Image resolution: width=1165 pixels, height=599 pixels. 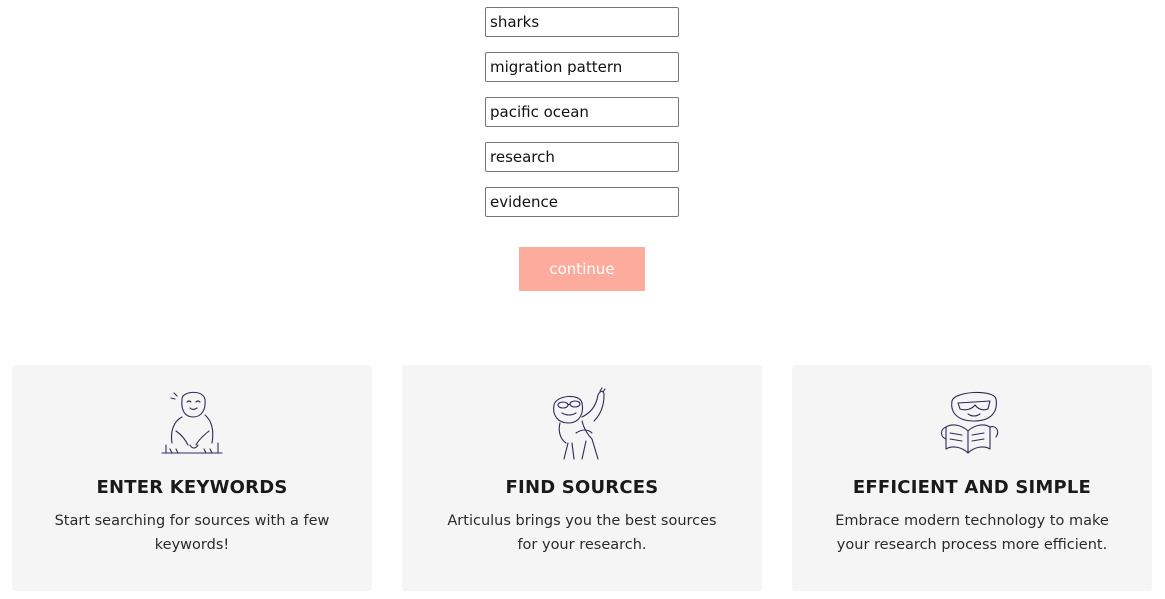 I want to click on feature-title: ENTER KEYWORDS, so click(x=192, y=487).